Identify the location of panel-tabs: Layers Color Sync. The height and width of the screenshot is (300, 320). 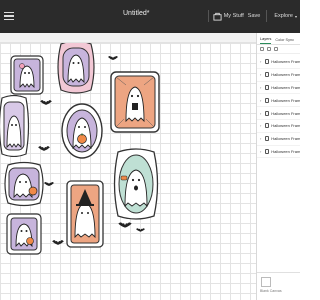
(278, 39).